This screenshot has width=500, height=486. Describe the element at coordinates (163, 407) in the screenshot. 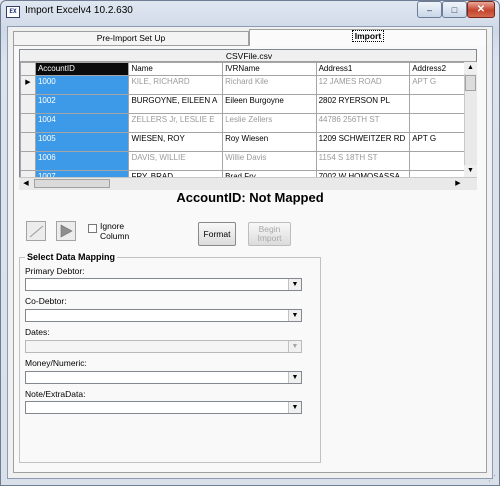

I see `note-extradata-select: ▼` at that location.